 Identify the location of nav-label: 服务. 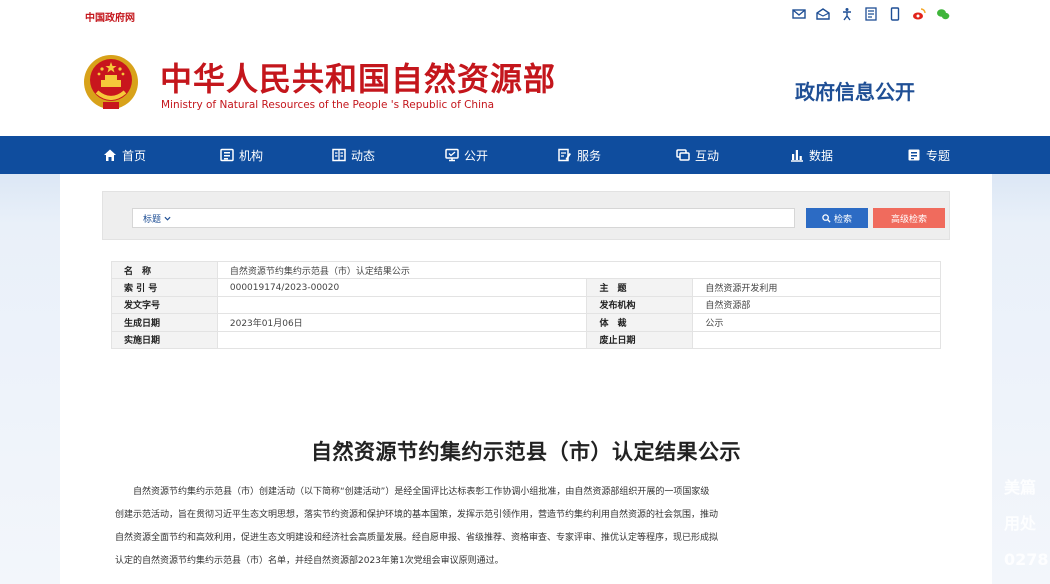
(589, 155).